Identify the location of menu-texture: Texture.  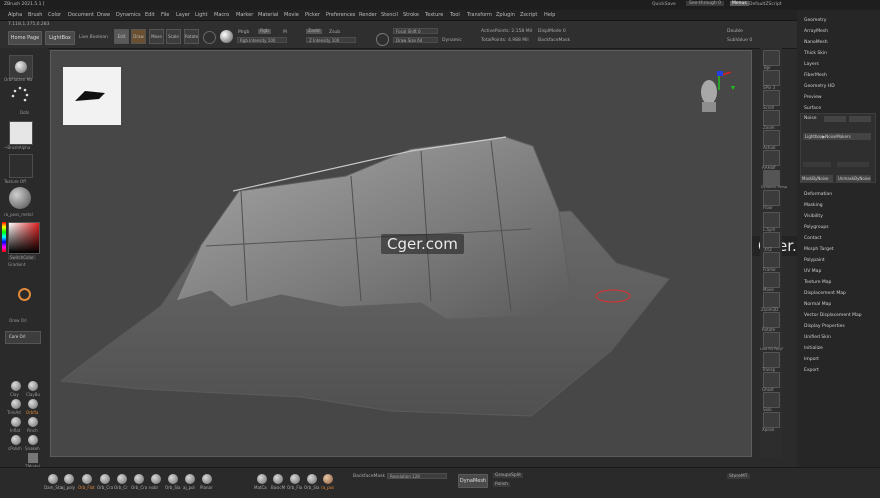
(434, 15).